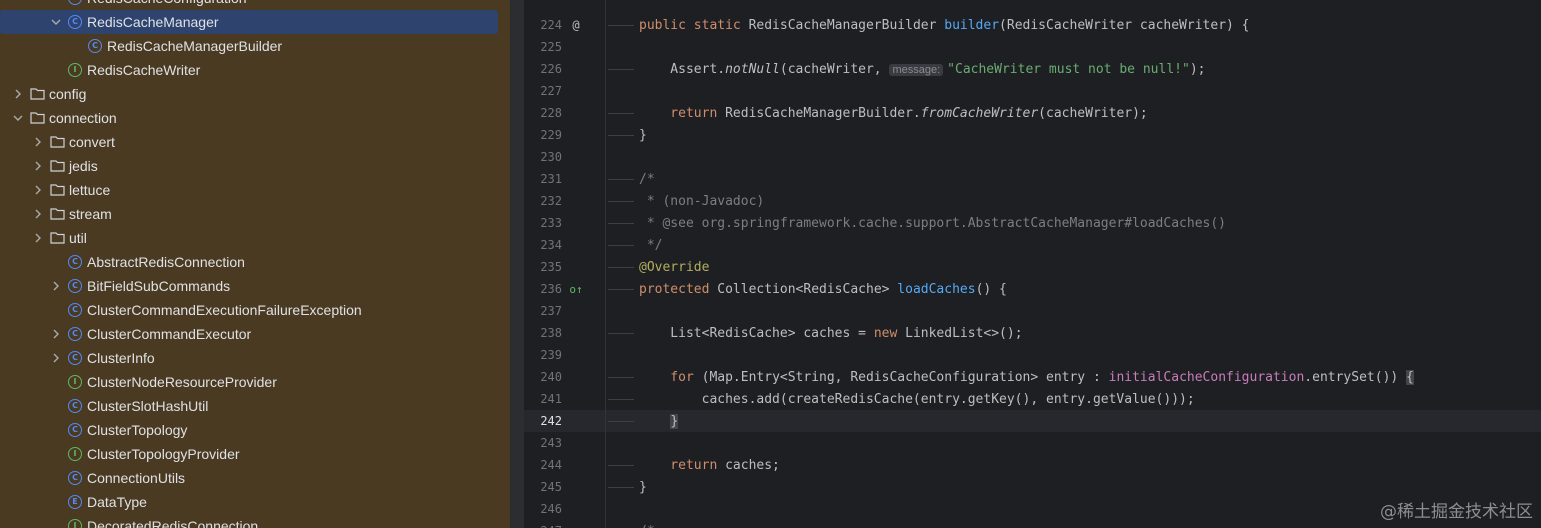  I want to click on tree-item: C ClusterInfo, so click(250, 358).